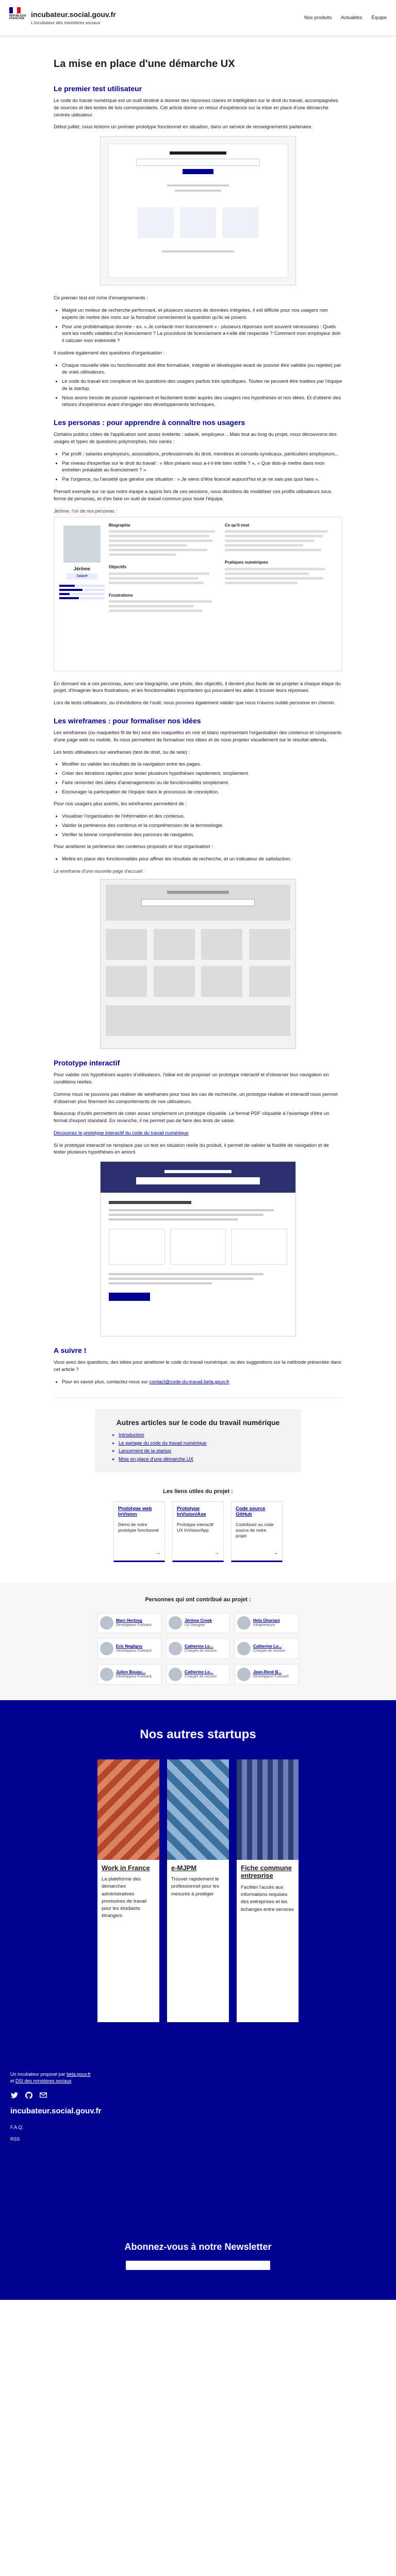 The width and height of the screenshot is (396, 2576). What do you see at coordinates (195, 1527) in the screenshot?
I see `tool-desc: Prototype interactif UX InVision/App` at bounding box center [195, 1527].